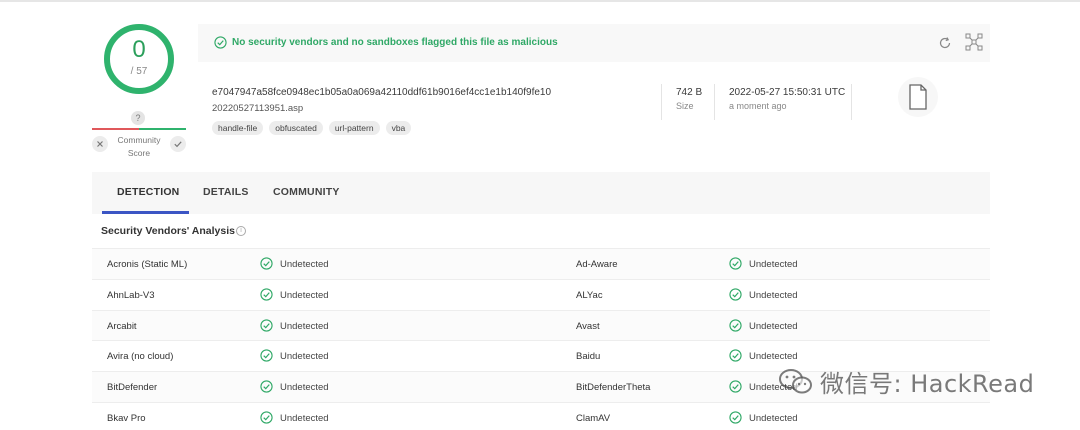 The height and width of the screenshot is (430, 1080). Describe the element at coordinates (147, 264) in the screenshot. I see `vendor-name: Acronis (Static ML)` at that location.